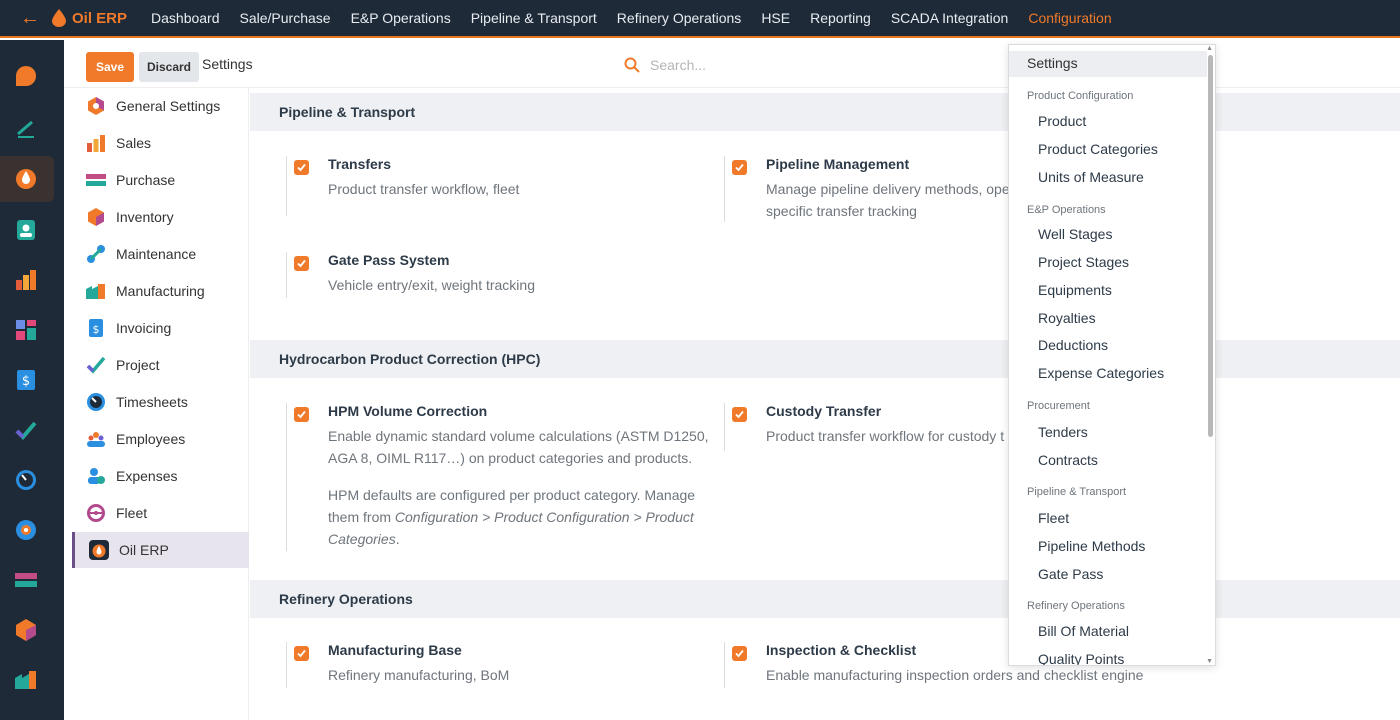 The image size is (1400, 720). What do you see at coordinates (1075, 290) in the screenshot?
I see `dropdown-item-equipments: Equipments` at bounding box center [1075, 290].